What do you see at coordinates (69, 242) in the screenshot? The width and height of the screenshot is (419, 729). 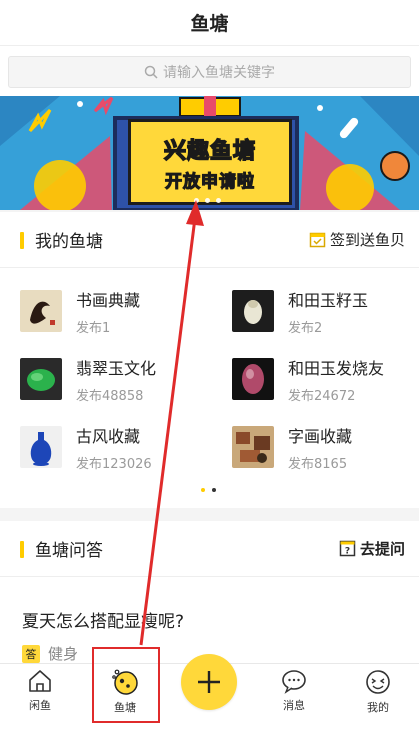 I see `my-ponds-title: 我的鱼塘` at bounding box center [69, 242].